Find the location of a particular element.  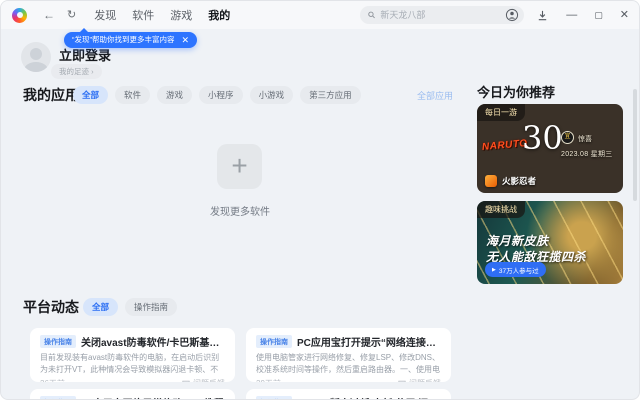

article-title: 关闭avast防毒软件/卡巴斯基减少卡顿现象 is located at coordinates (153, 343).